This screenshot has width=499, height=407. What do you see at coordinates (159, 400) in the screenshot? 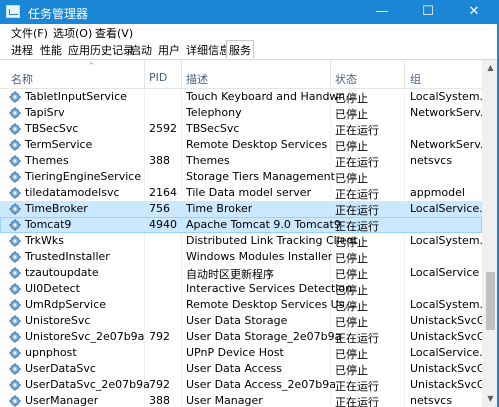
I see `service-pid: 388` at bounding box center [159, 400].